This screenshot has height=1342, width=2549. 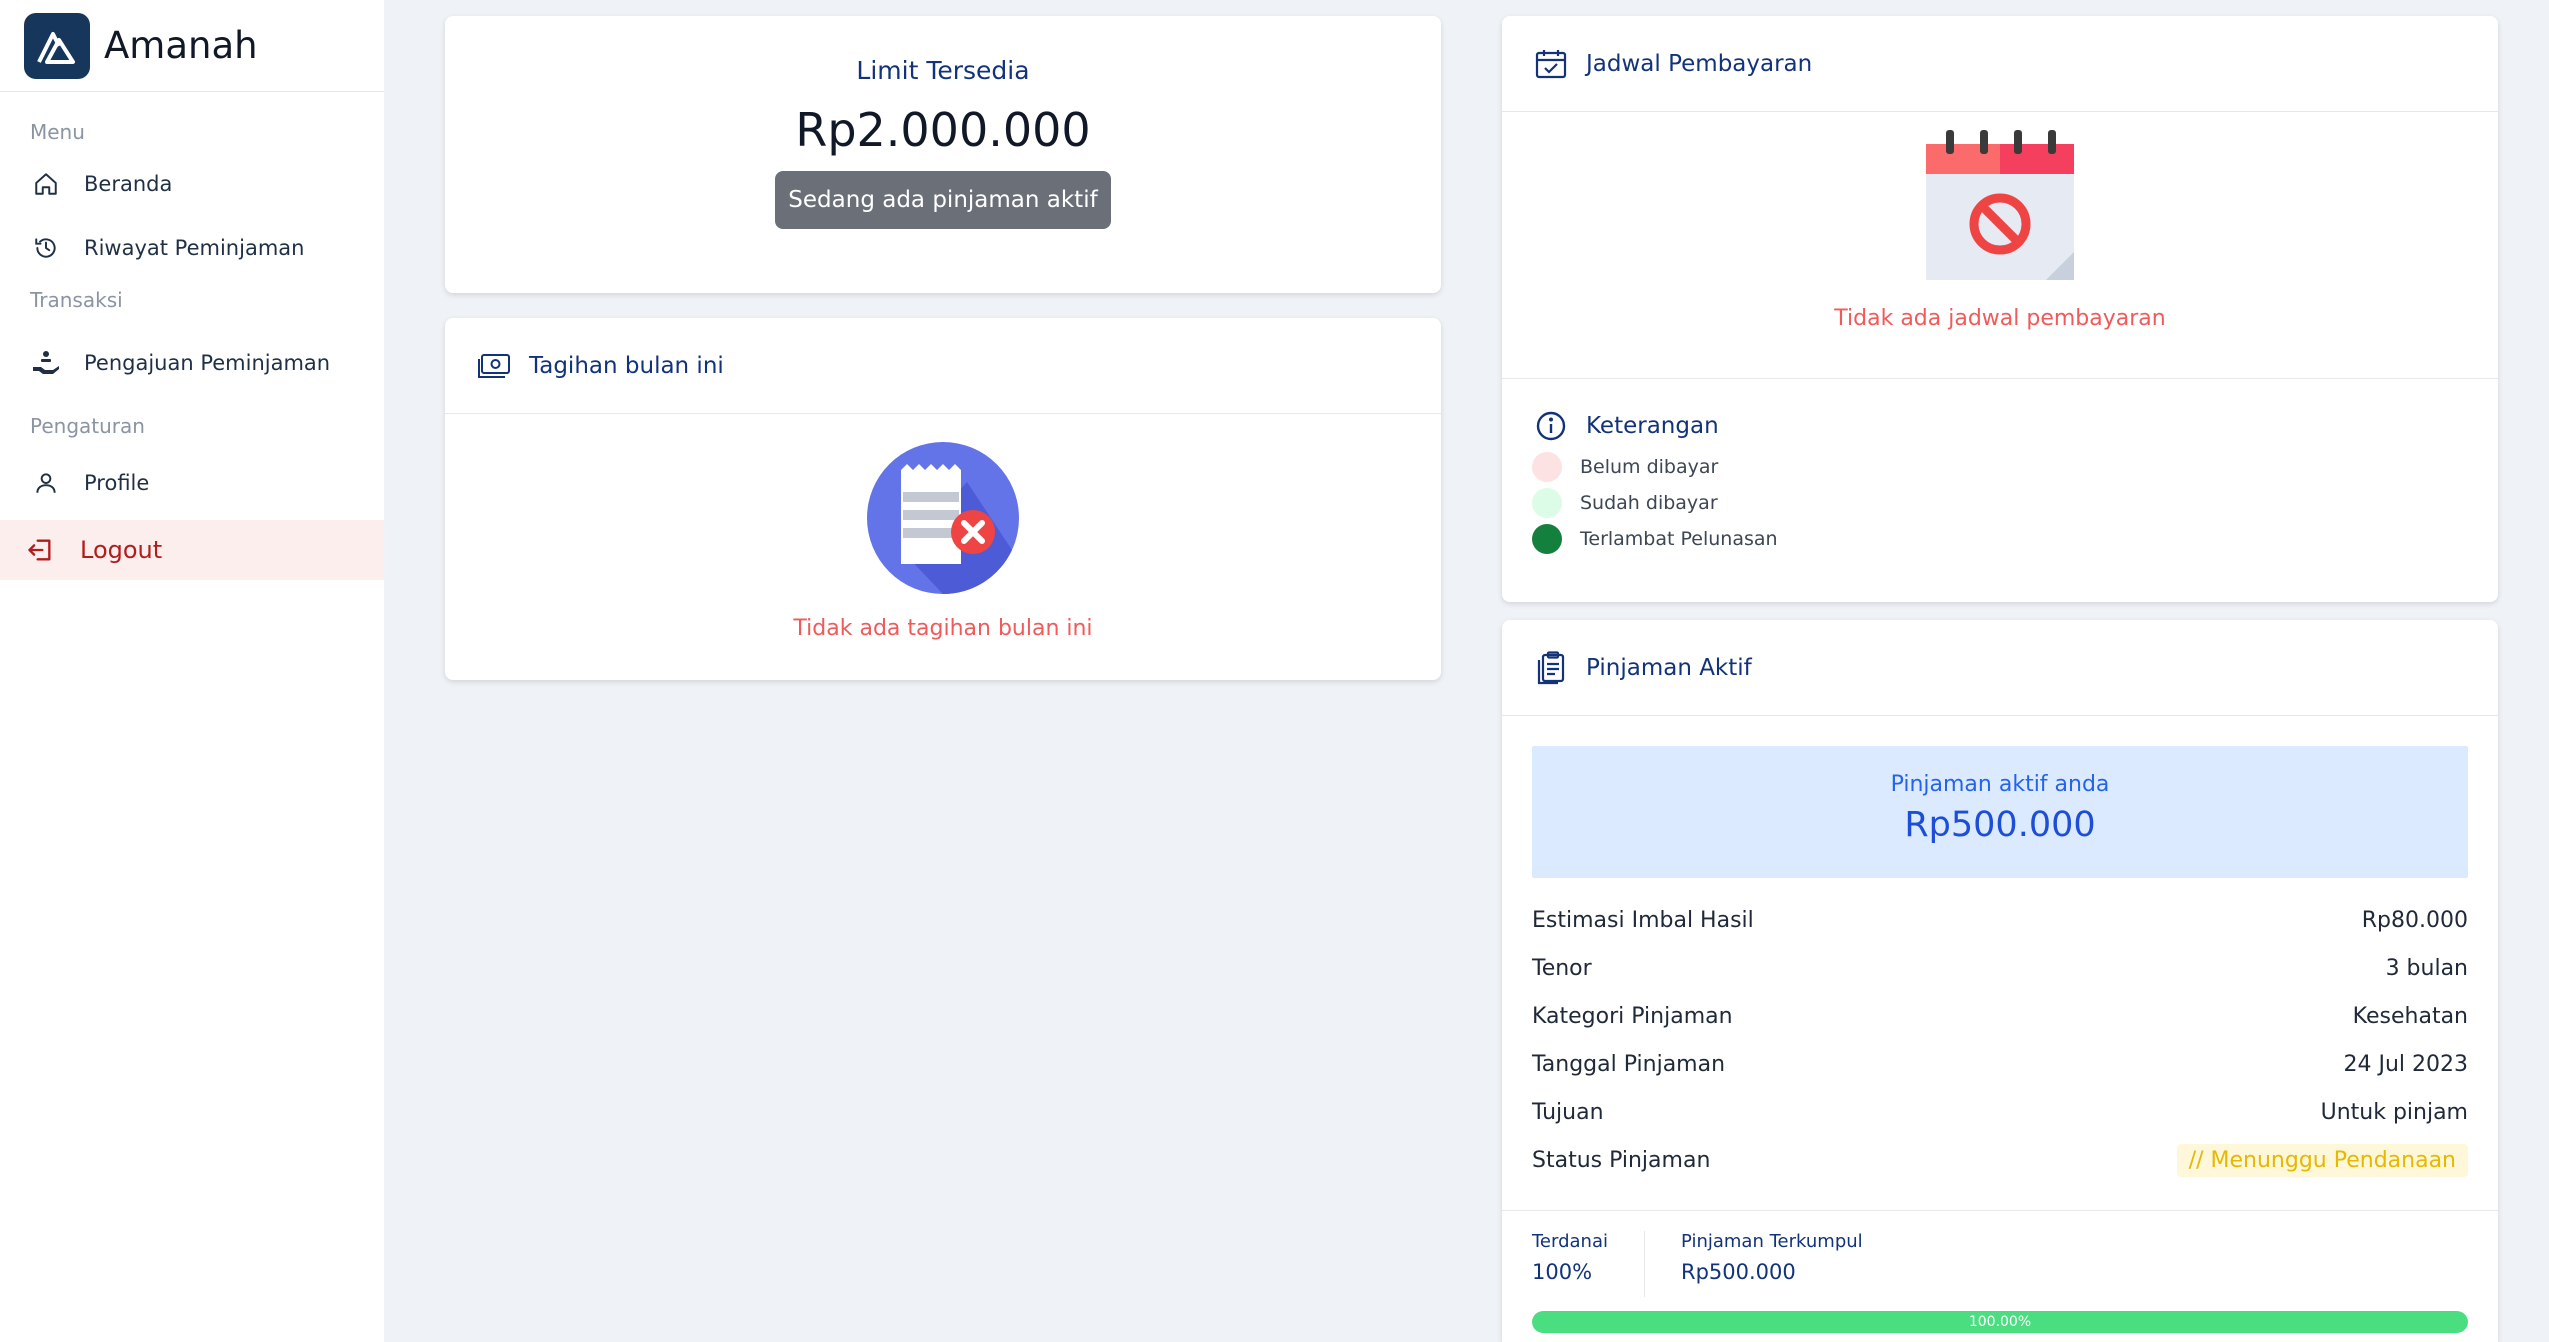 I want to click on status-badge: // Menunggu Pendanaan, so click(x=2322, y=1160).